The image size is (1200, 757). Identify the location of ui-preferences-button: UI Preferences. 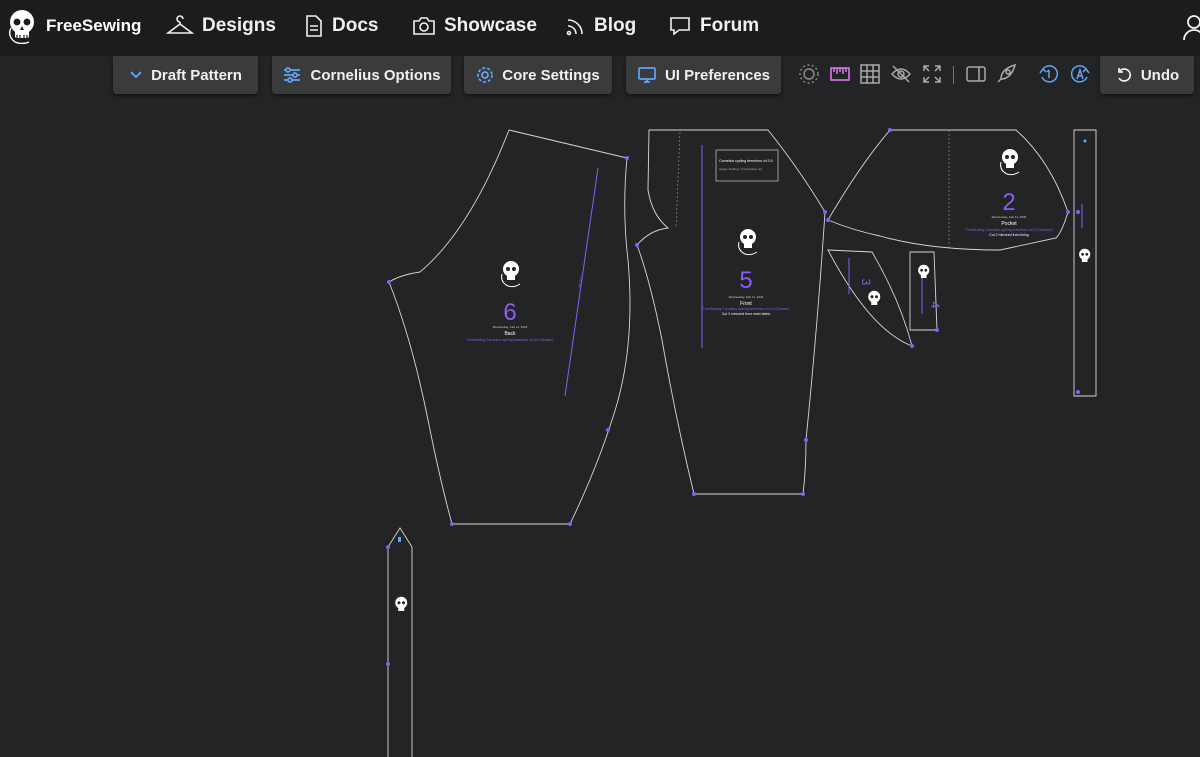
(703, 75).